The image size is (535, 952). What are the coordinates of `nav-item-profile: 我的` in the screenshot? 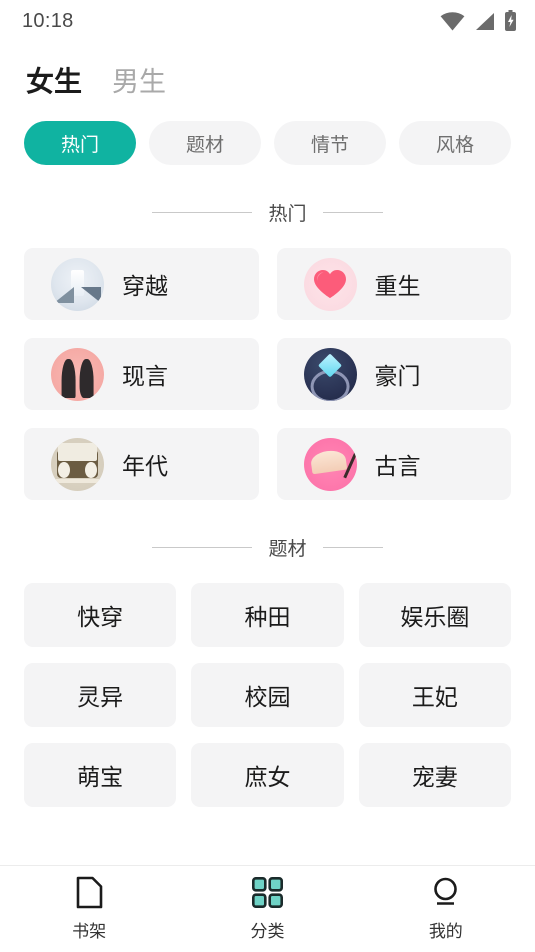 It's located at (446, 909).